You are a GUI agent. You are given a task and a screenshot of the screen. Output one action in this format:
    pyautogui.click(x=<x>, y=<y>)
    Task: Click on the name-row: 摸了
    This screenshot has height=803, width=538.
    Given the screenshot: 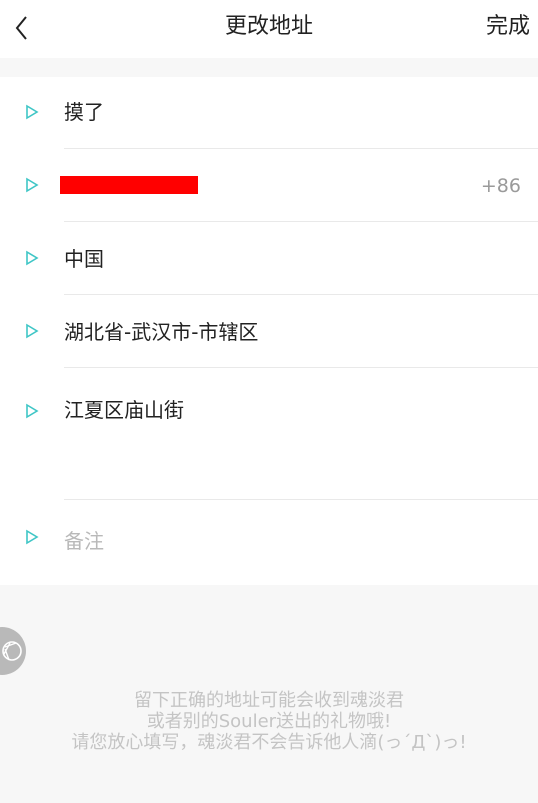 What is the action you would take?
    pyautogui.click(x=269, y=113)
    